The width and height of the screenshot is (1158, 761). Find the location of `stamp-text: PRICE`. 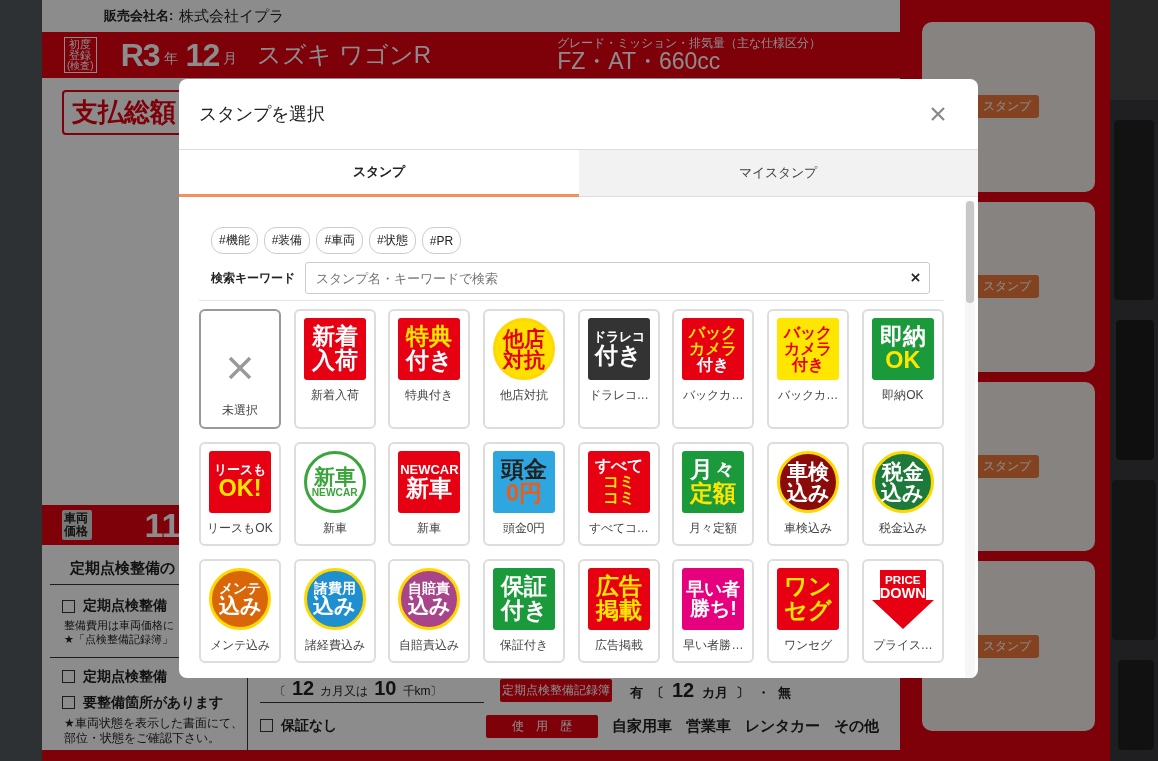

stamp-text: PRICE is located at coordinates (902, 580).